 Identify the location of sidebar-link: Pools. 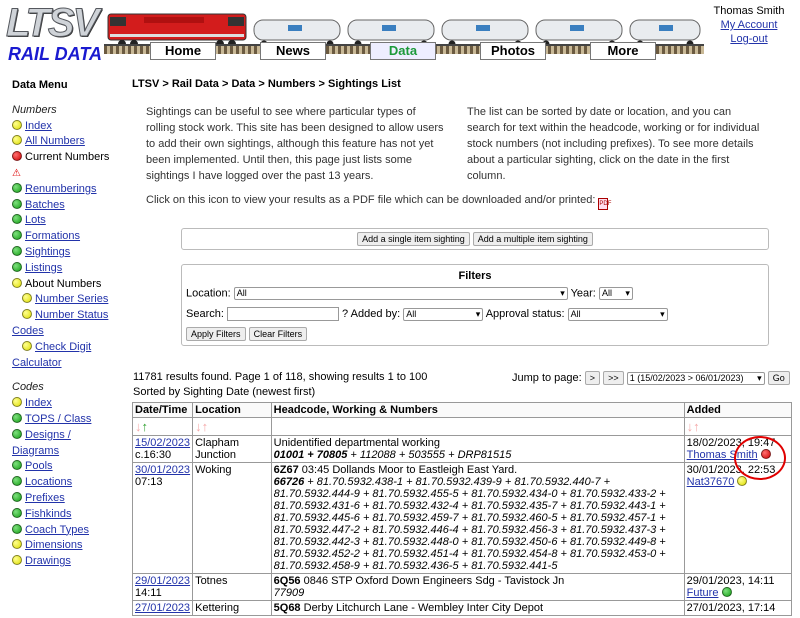
(39, 466).